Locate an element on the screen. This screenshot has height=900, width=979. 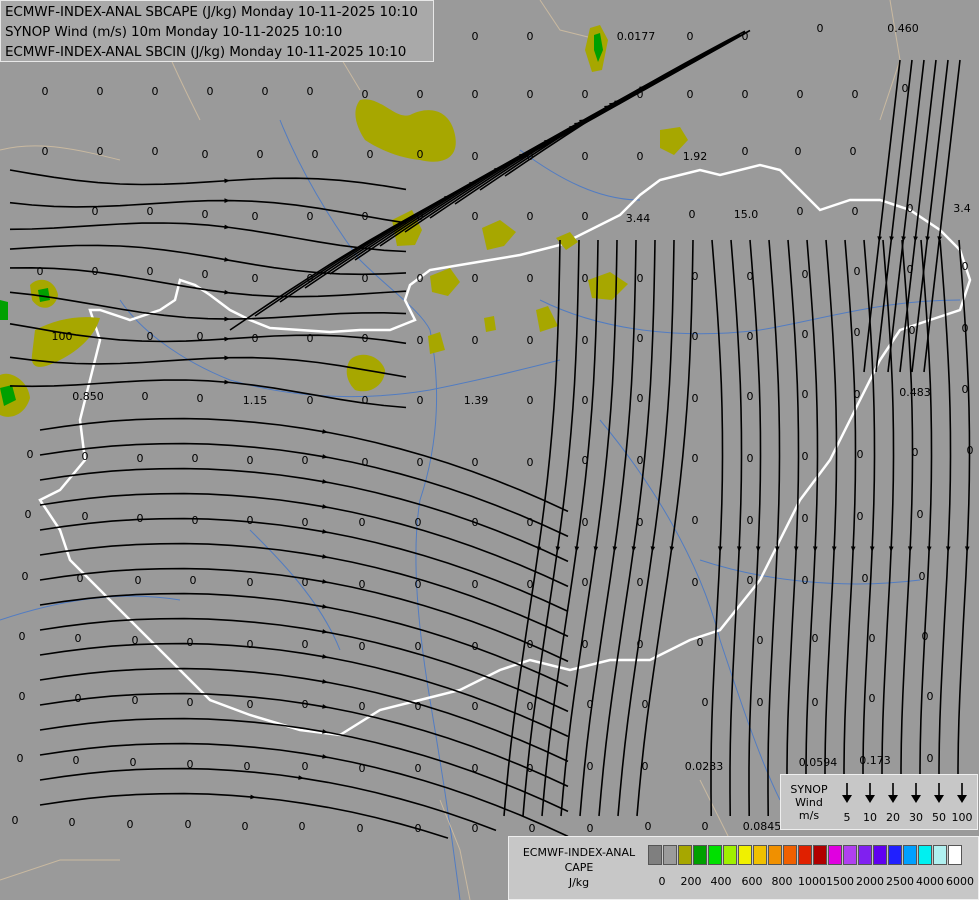
cape-area is located at coordinates (490, 324).